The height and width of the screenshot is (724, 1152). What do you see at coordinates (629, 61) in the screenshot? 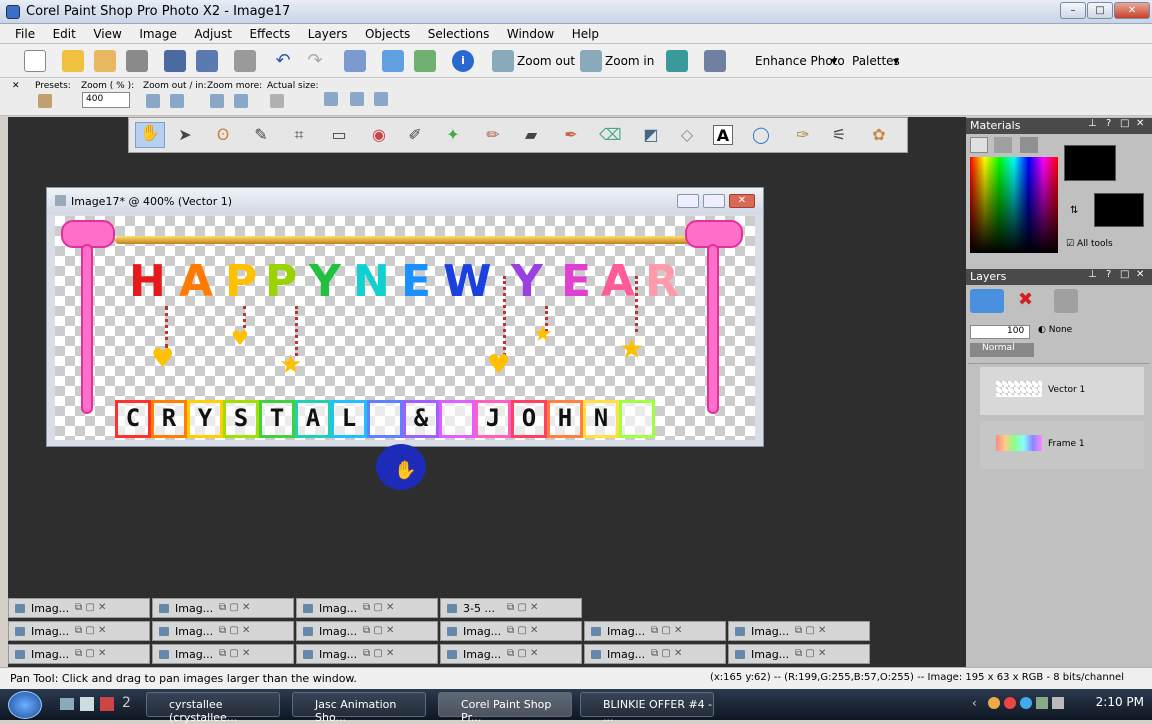
I see `zoom-in-label: Zoom in` at bounding box center [629, 61].